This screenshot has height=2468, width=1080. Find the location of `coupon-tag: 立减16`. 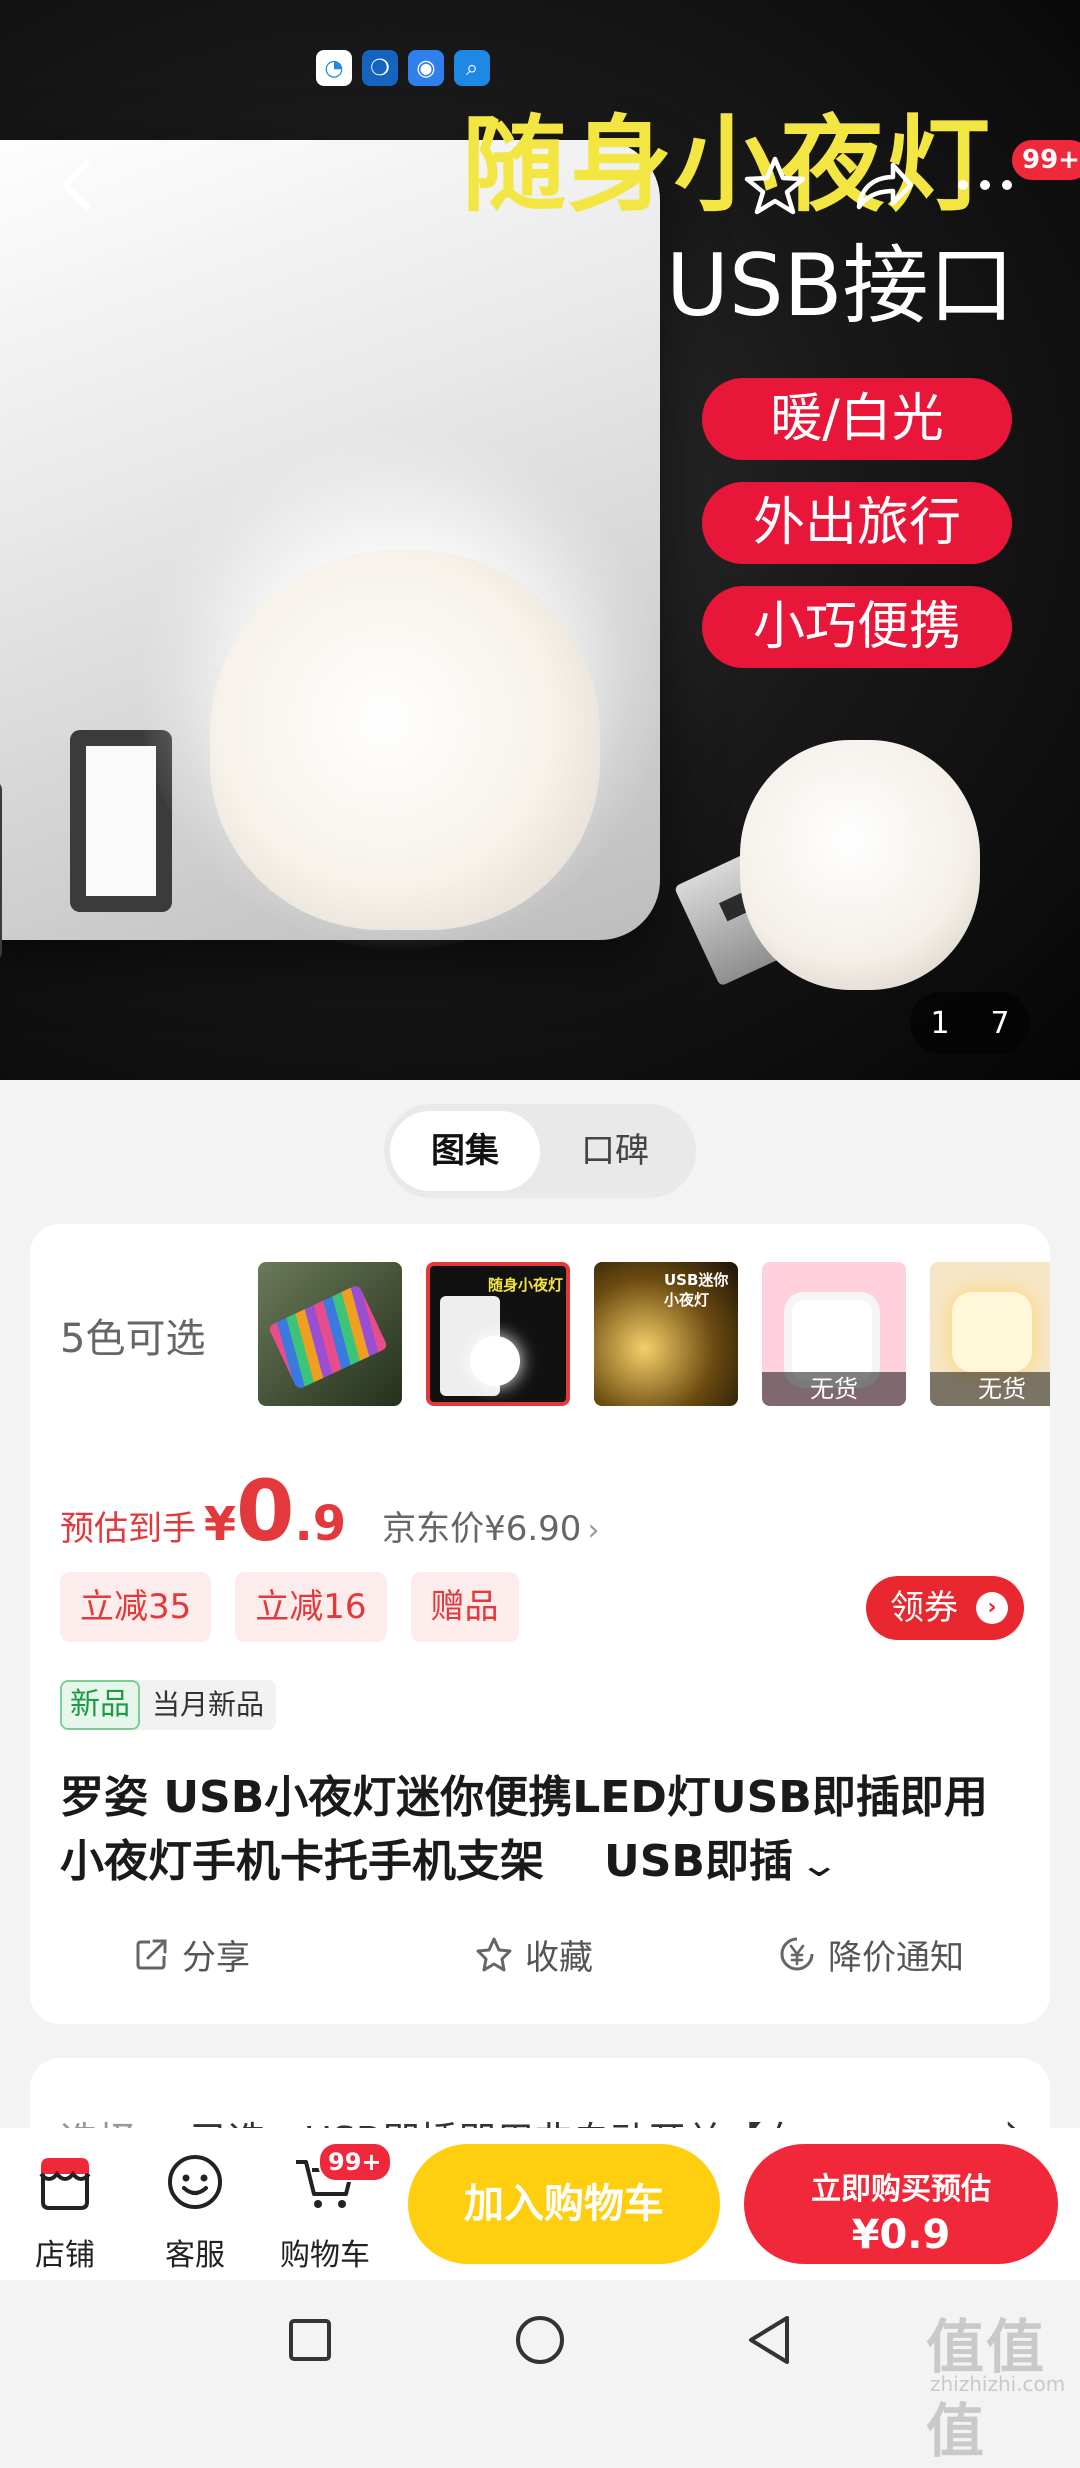

coupon-tag: 立减16 is located at coordinates (311, 1607).